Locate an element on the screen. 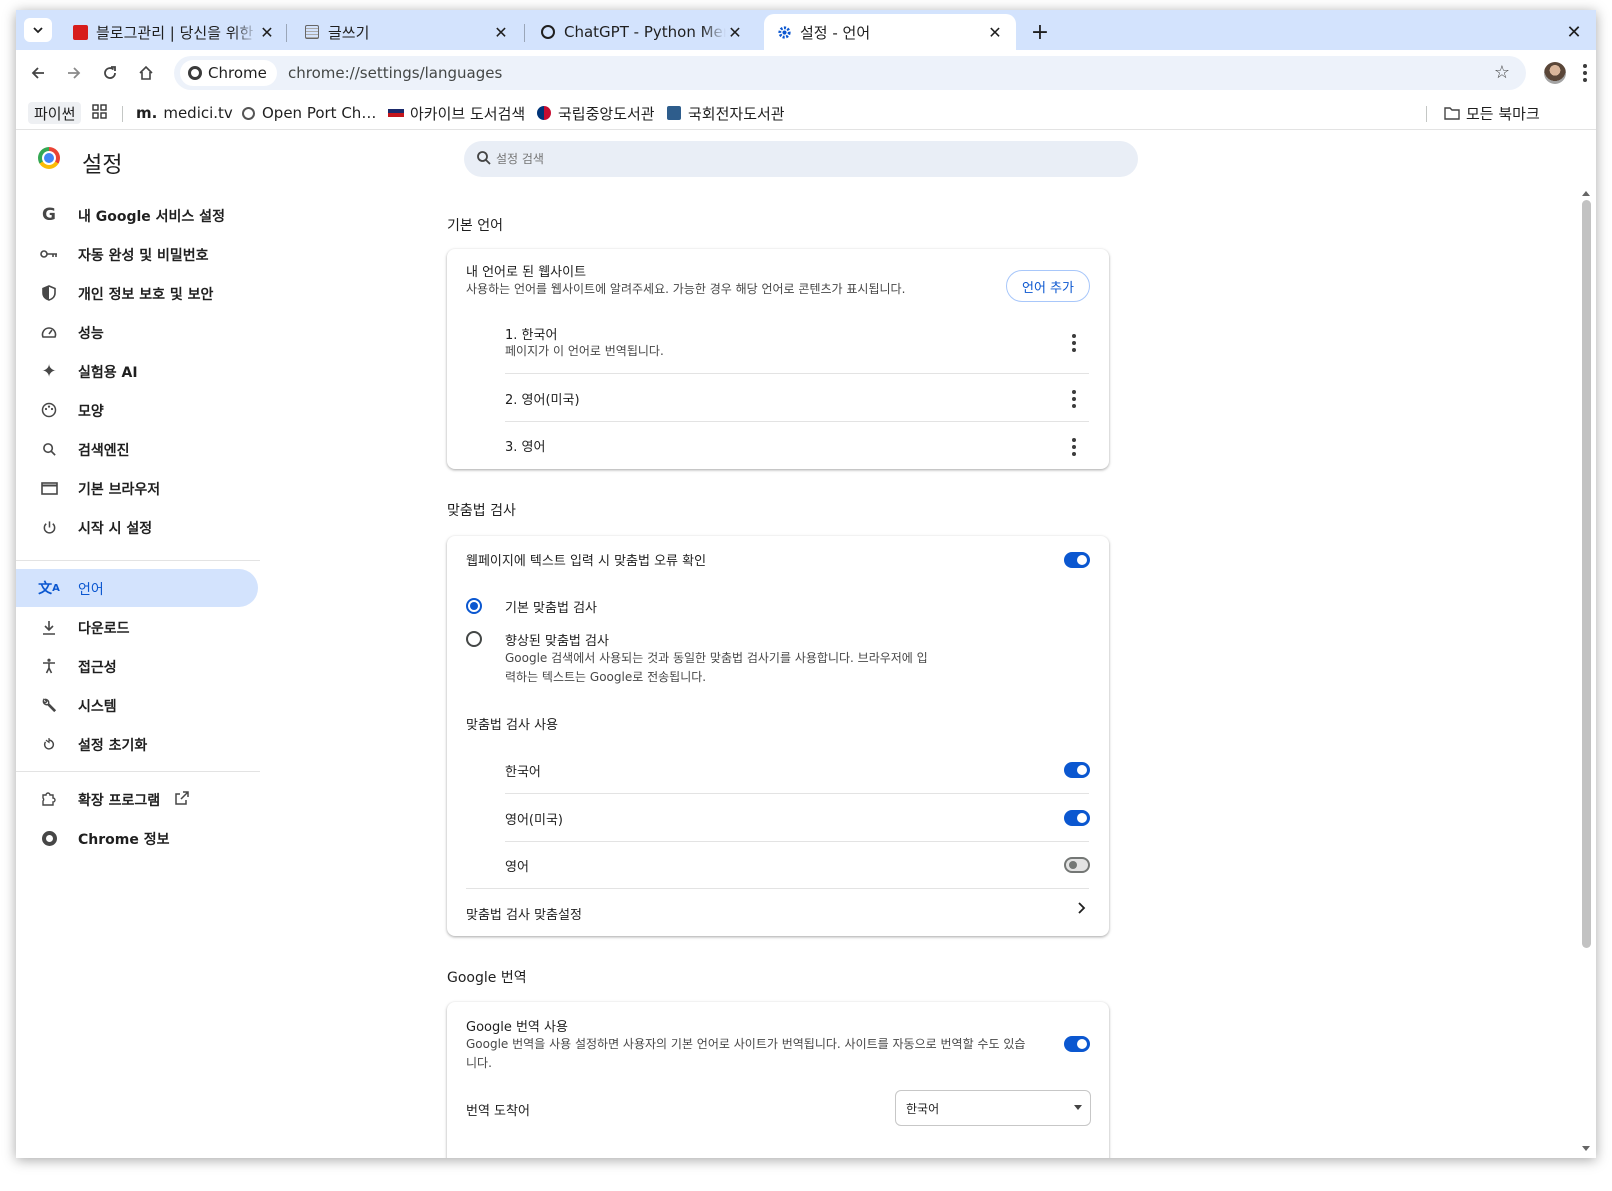 This screenshot has width=1612, height=1191. settings-search is located at coordinates (801, 159).